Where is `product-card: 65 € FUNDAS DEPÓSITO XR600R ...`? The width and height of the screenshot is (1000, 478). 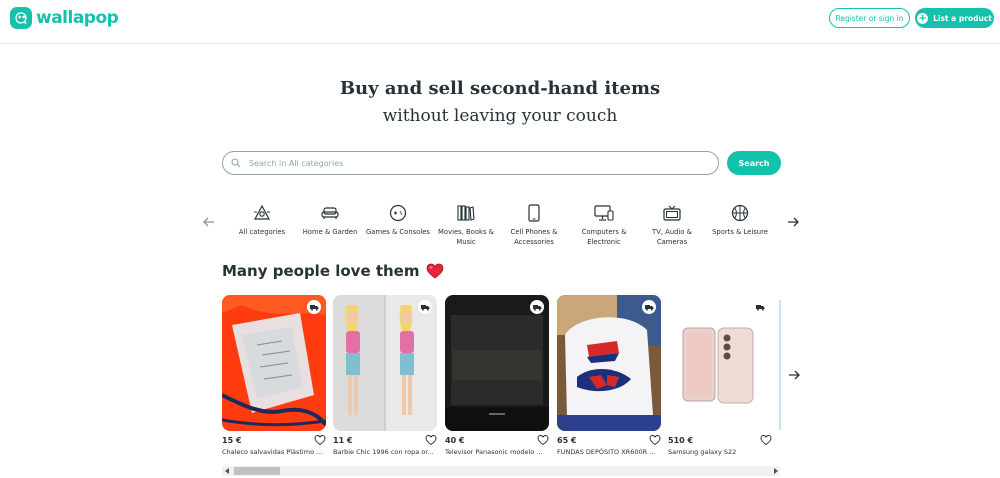
product-card: 65 € FUNDAS DEPÓSITO XR600R ... is located at coordinates (609, 375).